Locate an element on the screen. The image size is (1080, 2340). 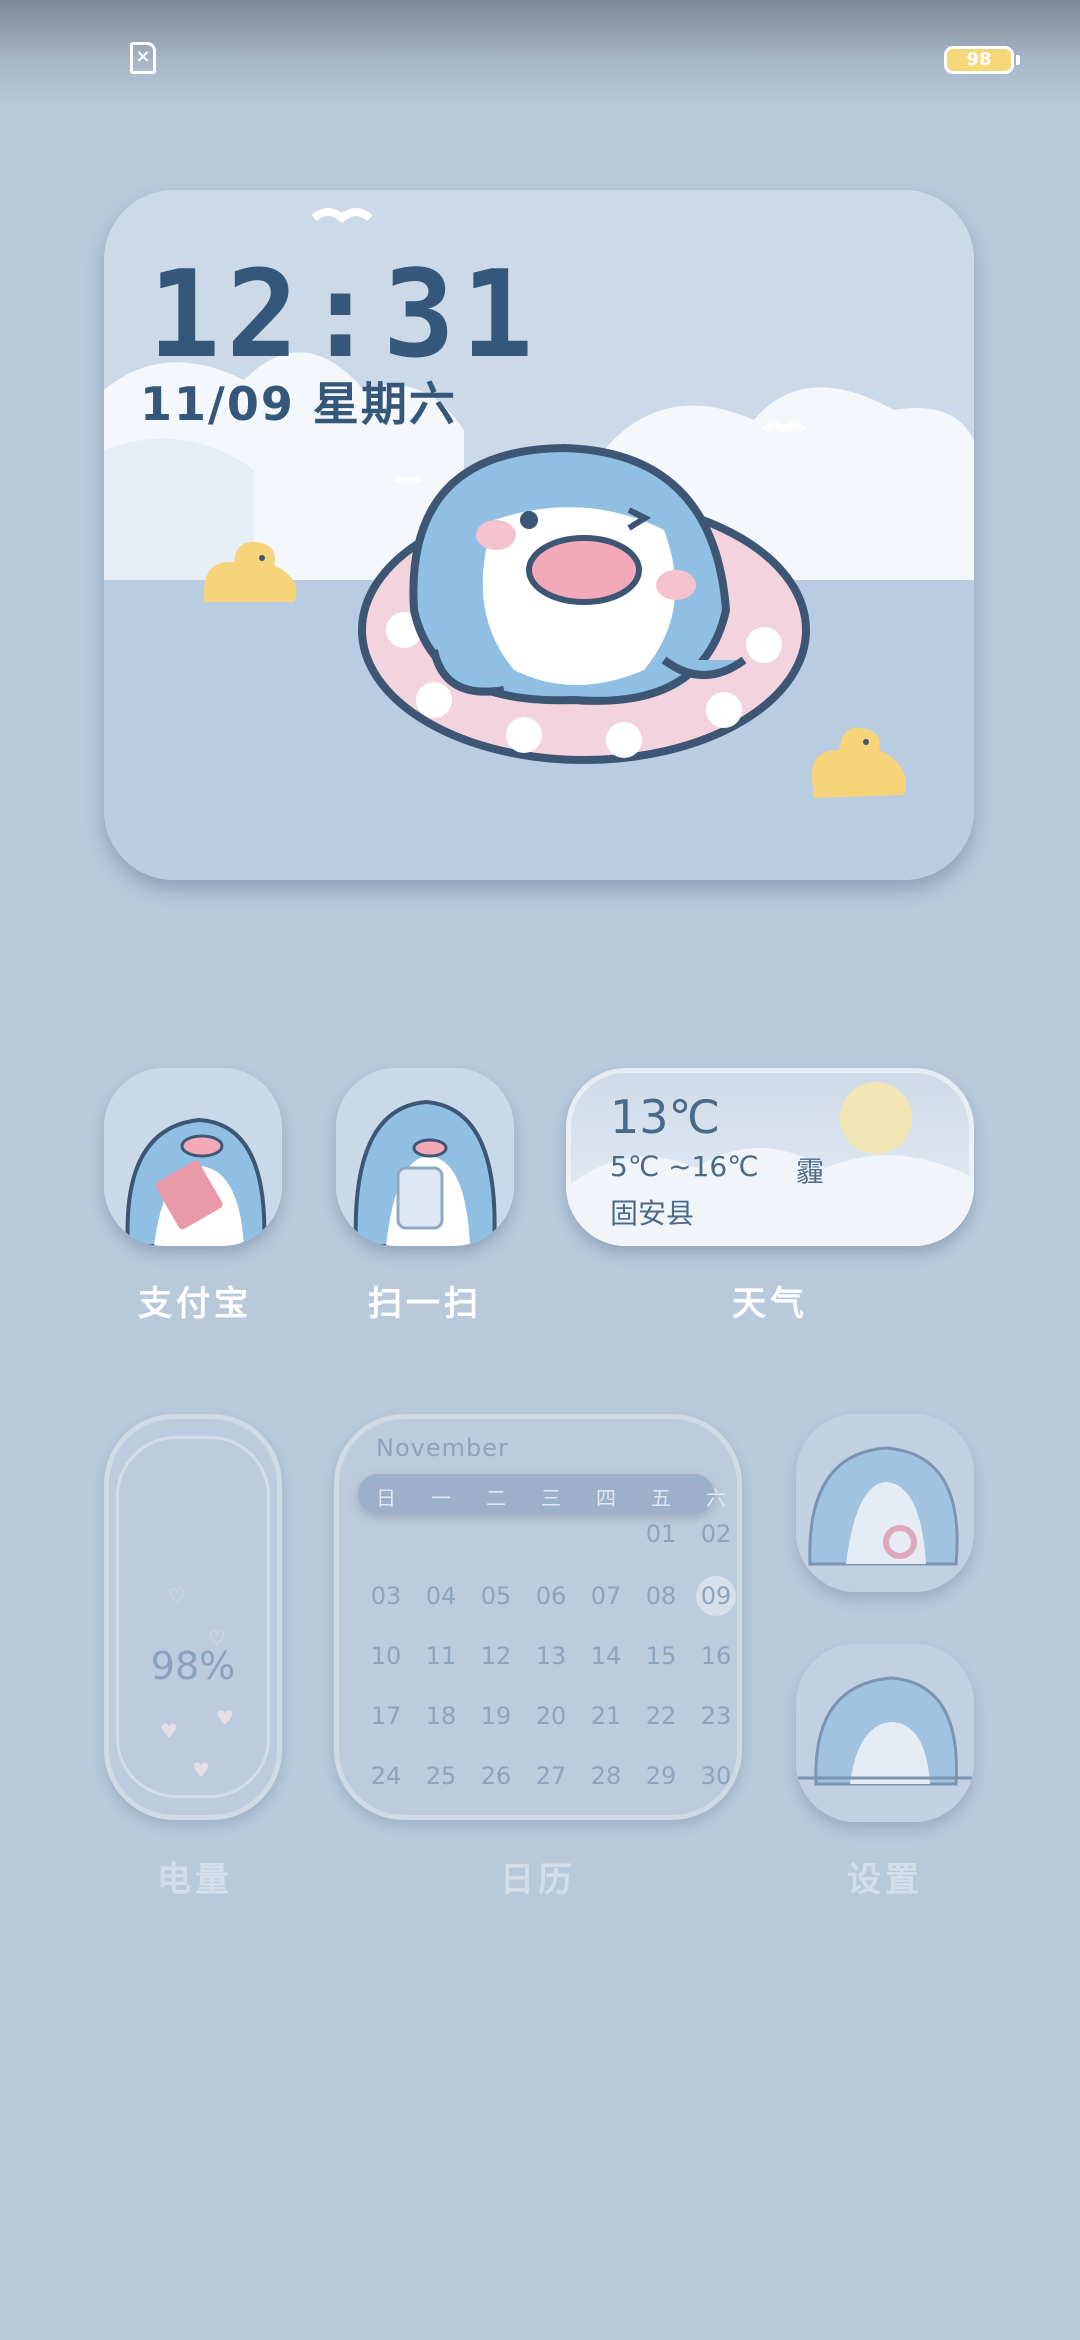
weather-label: 天气 is located at coordinates (770, 1304).